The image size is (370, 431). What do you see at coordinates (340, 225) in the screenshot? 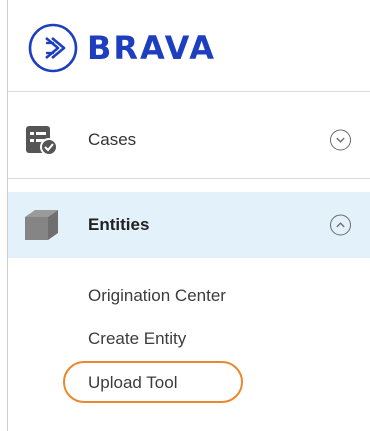
I see `chevron-up-icon` at bounding box center [340, 225].